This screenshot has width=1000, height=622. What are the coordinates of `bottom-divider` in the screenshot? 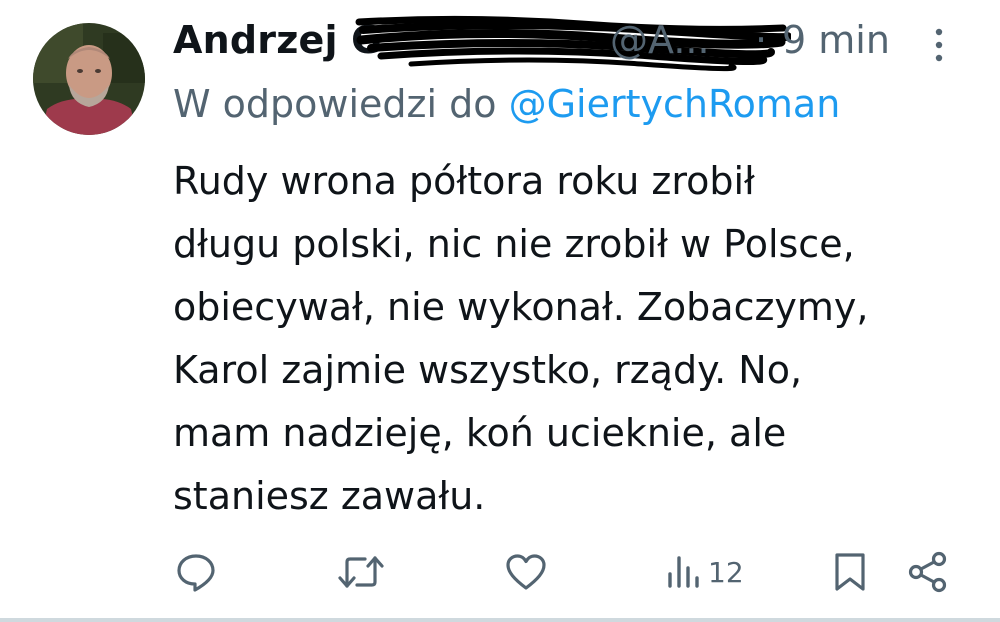 It's located at (500, 620).